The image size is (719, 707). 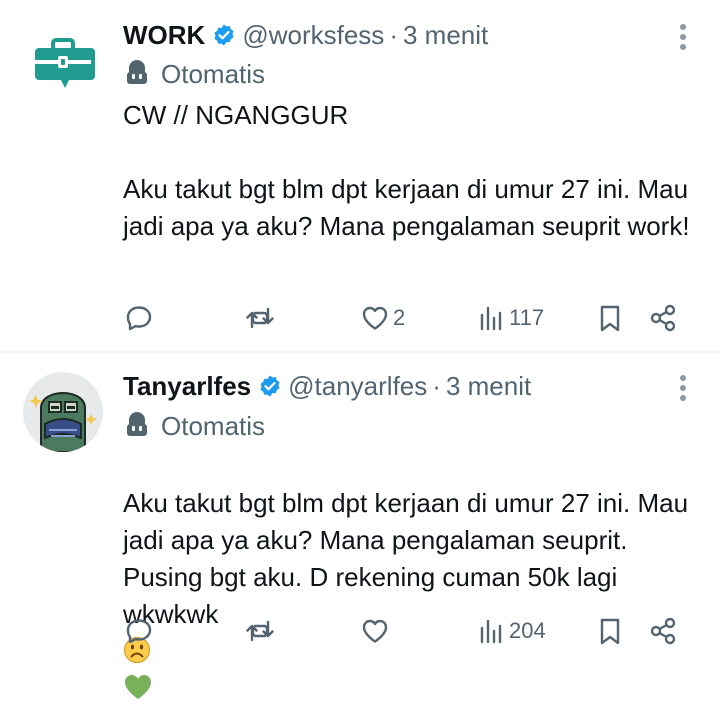 What do you see at coordinates (138, 687) in the screenshot?
I see `green-heart-emoji-icon` at bounding box center [138, 687].